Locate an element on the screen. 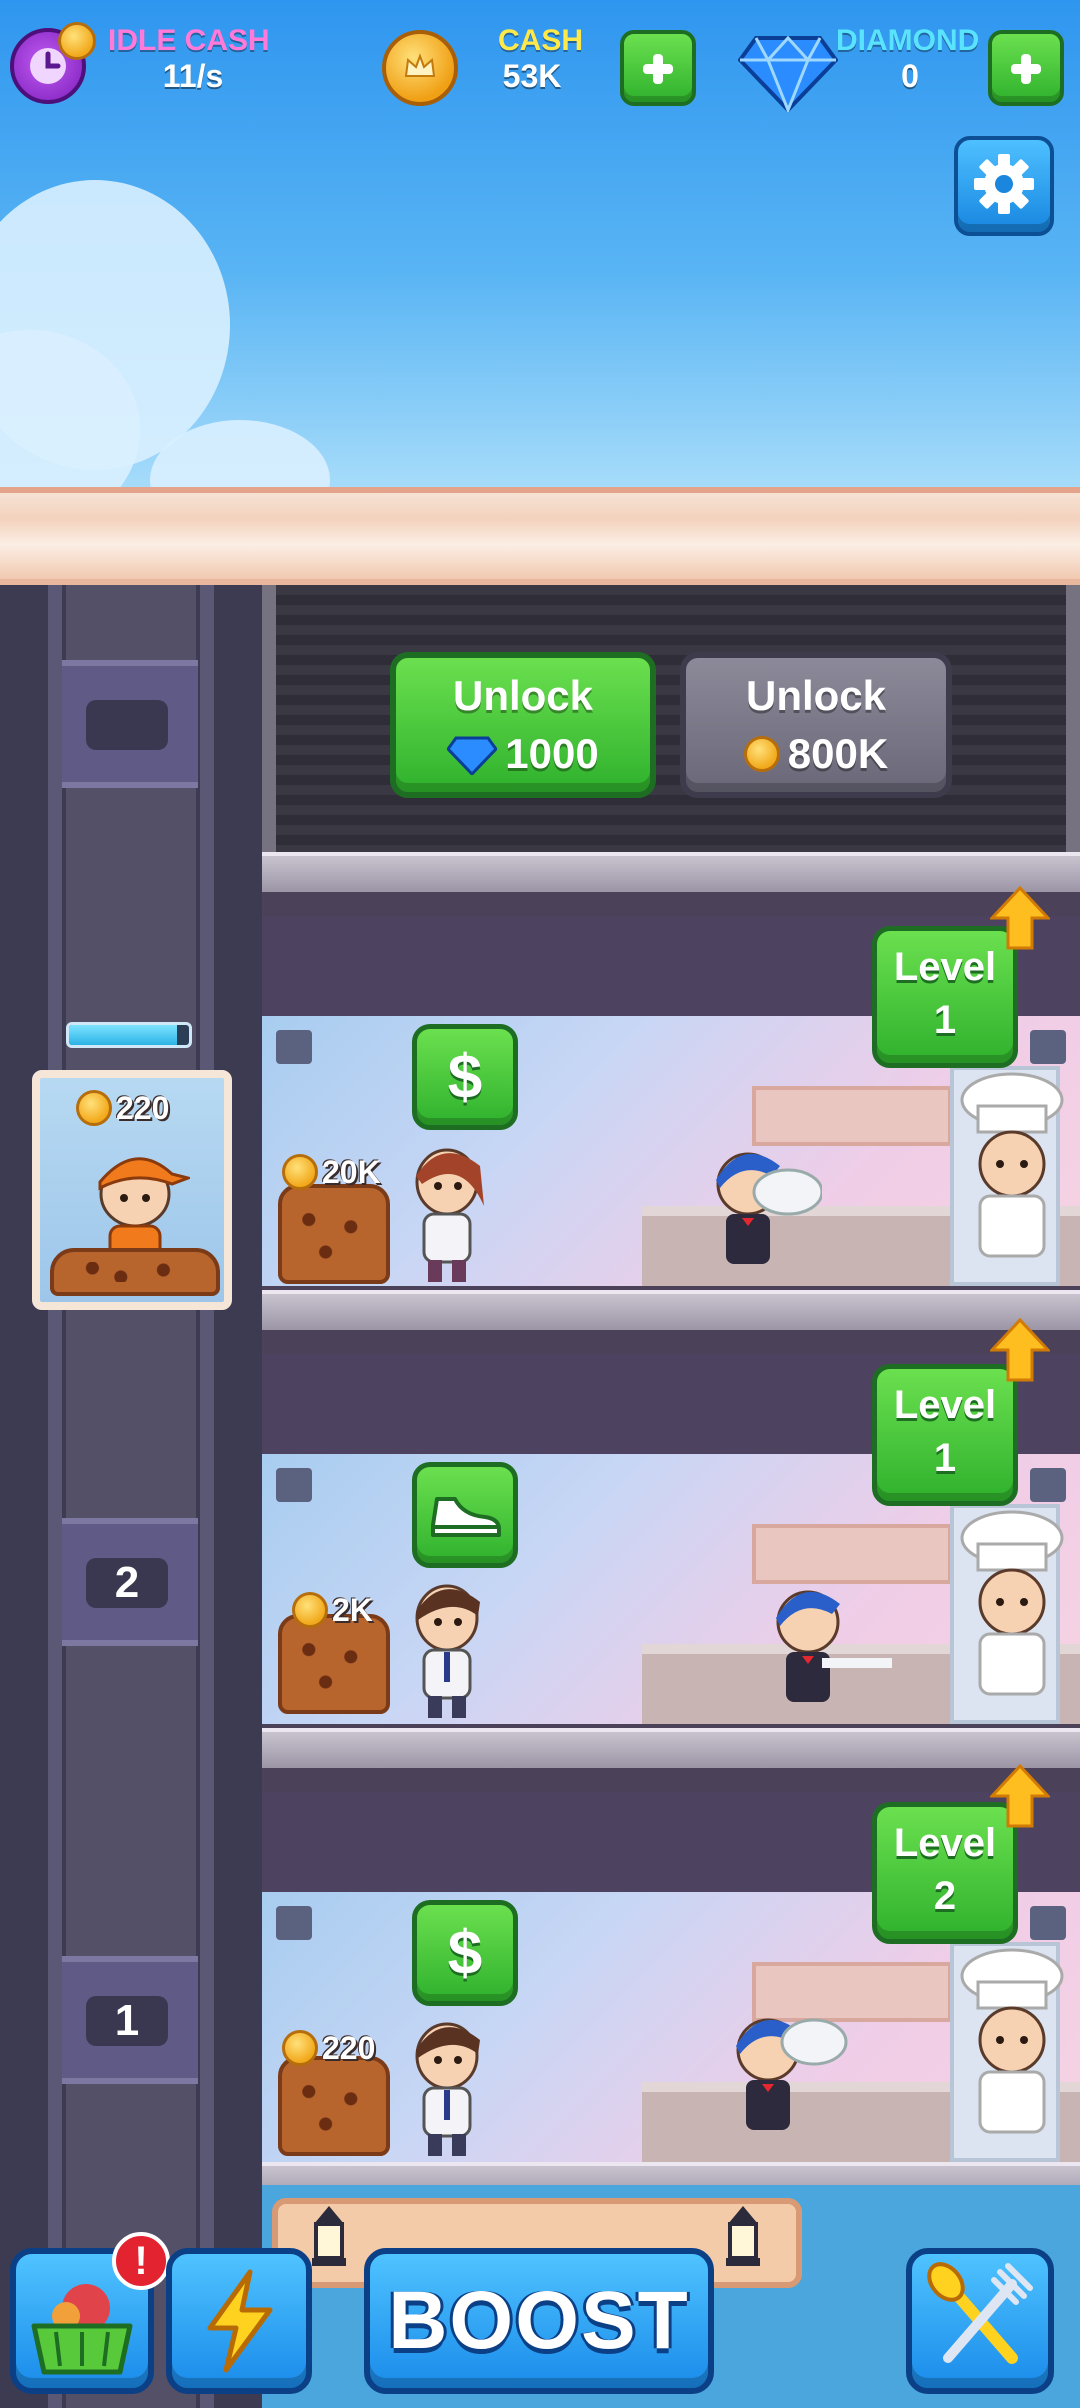 This screenshot has width=1080, height=2408. door-sign-1: 1 is located at coordinates (127, 2021).